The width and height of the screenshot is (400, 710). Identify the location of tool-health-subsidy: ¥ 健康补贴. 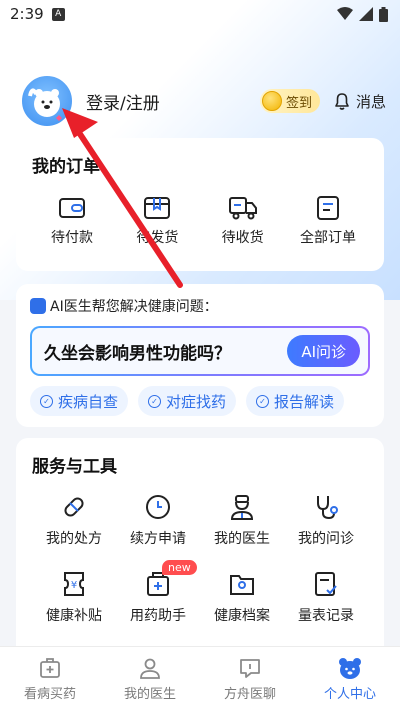
(74, 597).